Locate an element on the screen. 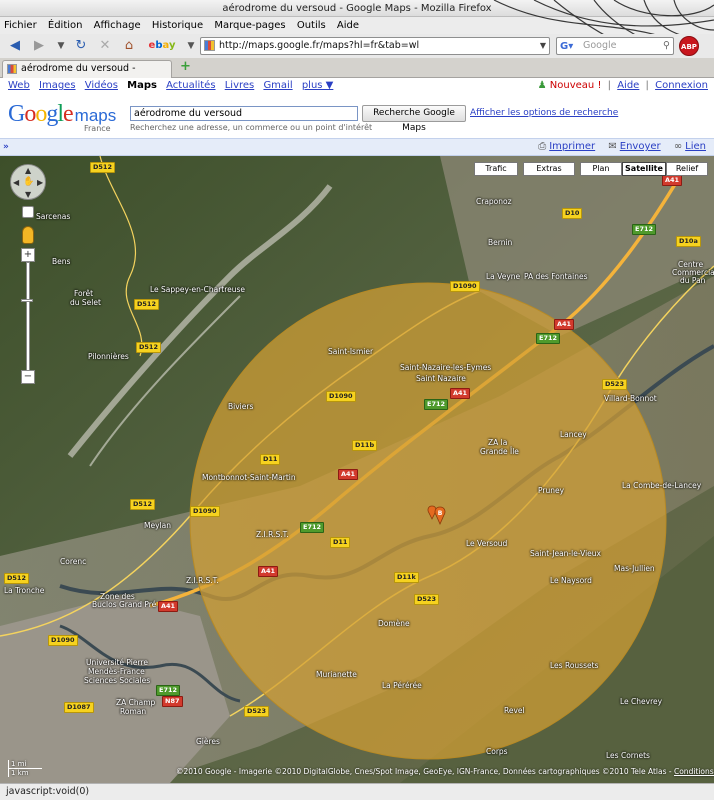  tab-bar: aérodrome du versoud - Google Maps + is located at coordinates (357, 74).